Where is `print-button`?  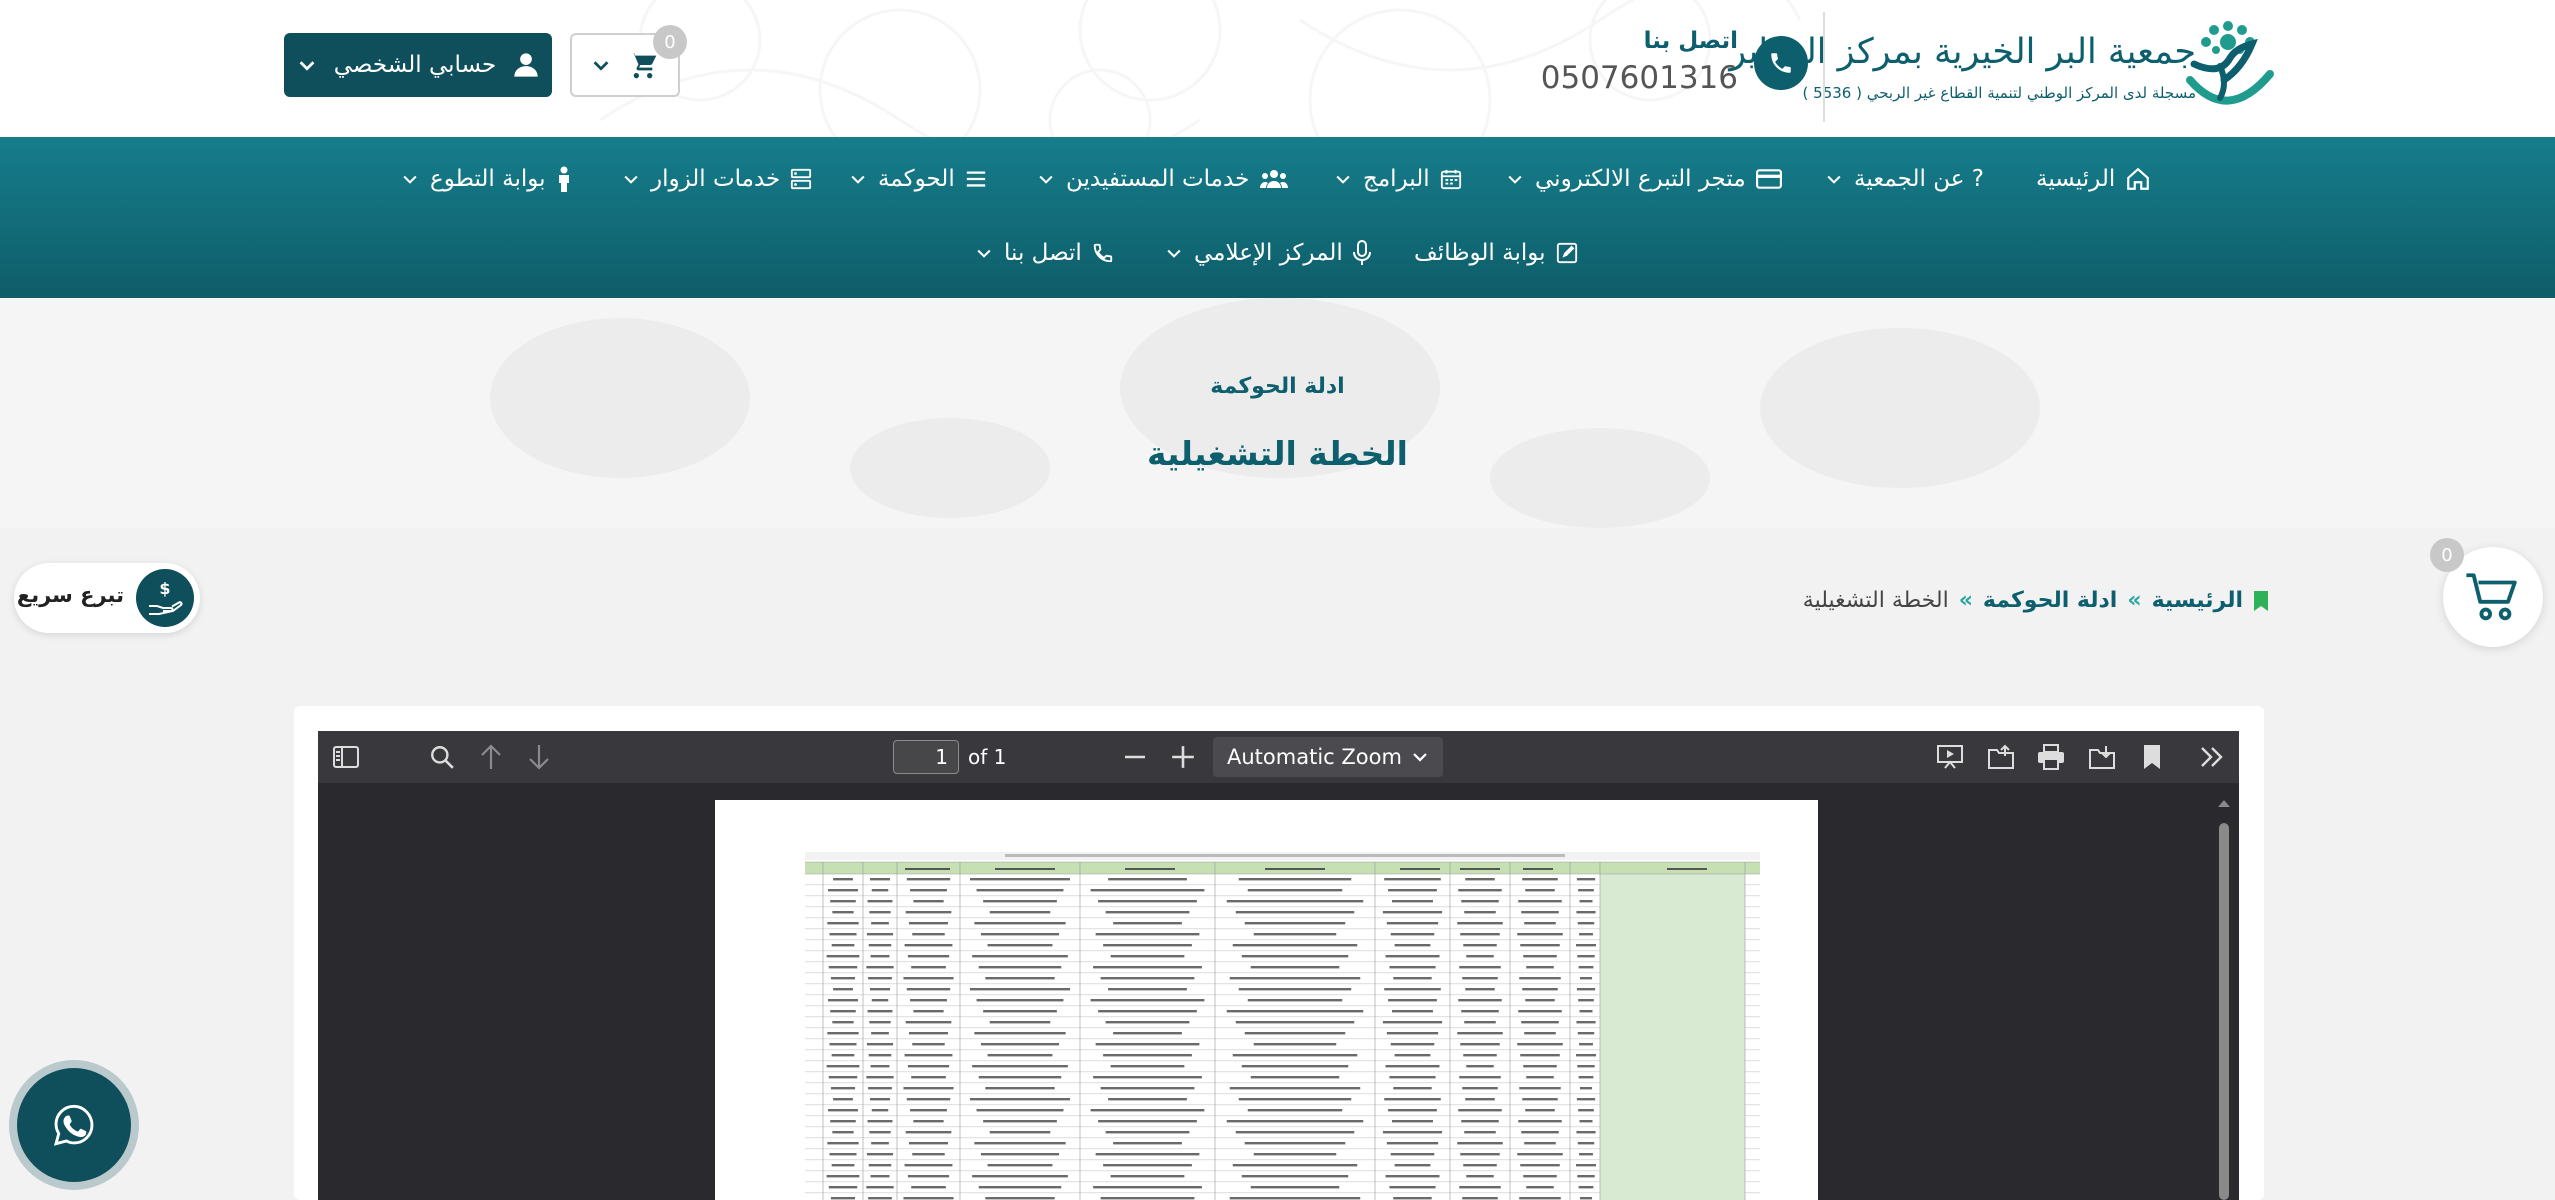
print-button is located at coordinates (2051, 757).